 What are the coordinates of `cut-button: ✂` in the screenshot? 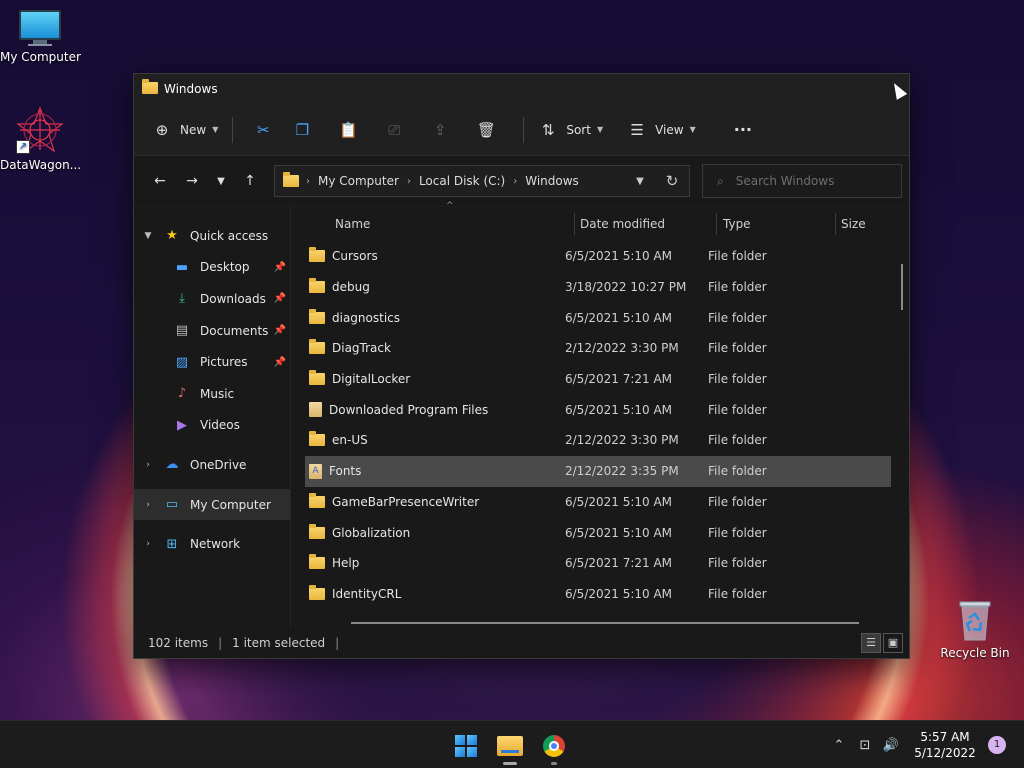 It's located at (263, 130).